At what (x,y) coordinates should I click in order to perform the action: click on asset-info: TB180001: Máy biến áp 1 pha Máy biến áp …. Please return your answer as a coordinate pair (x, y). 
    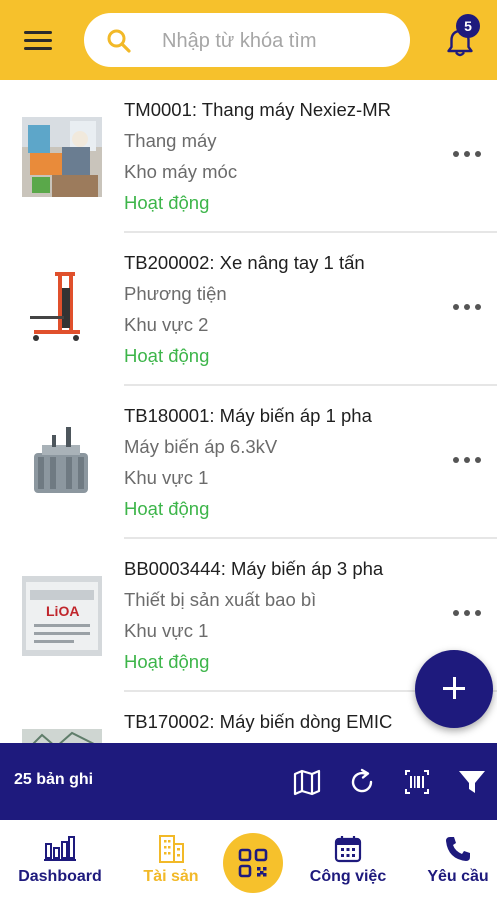
    Looking at the image, I should click on (284, 462).